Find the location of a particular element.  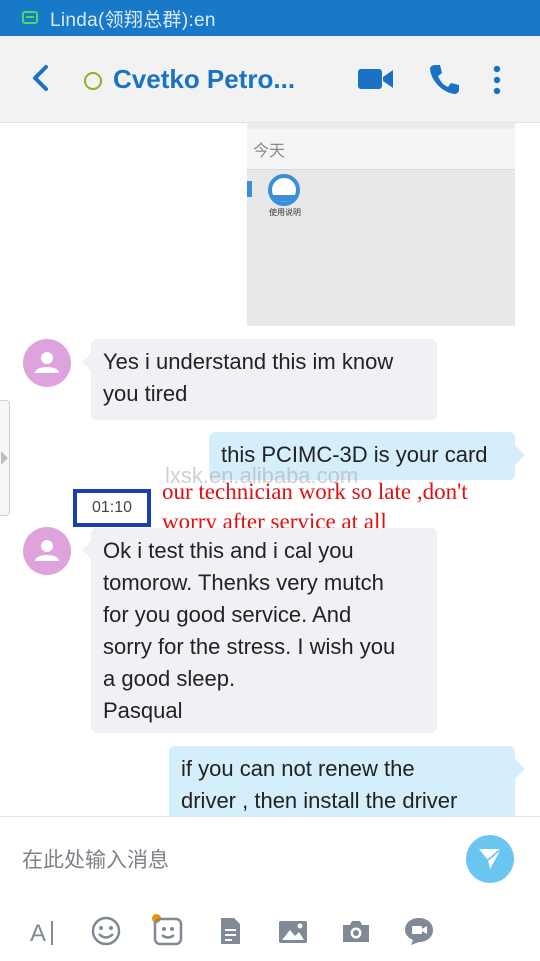

side-drawer-handle is located at coordinates (5, 458).